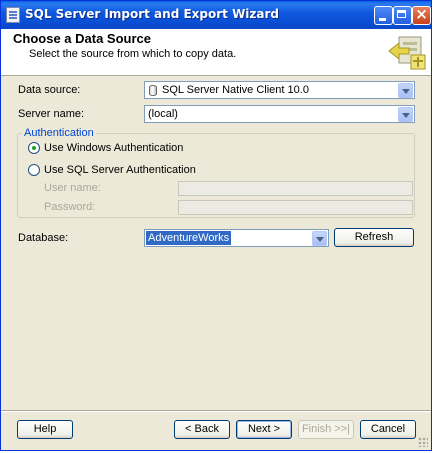 Image resolution: width=434 pixels, height=453 pixels. What do you see at coordinates (153, 90) in the screenshot?
I see `database-icon` at bounding box center [153, 90].